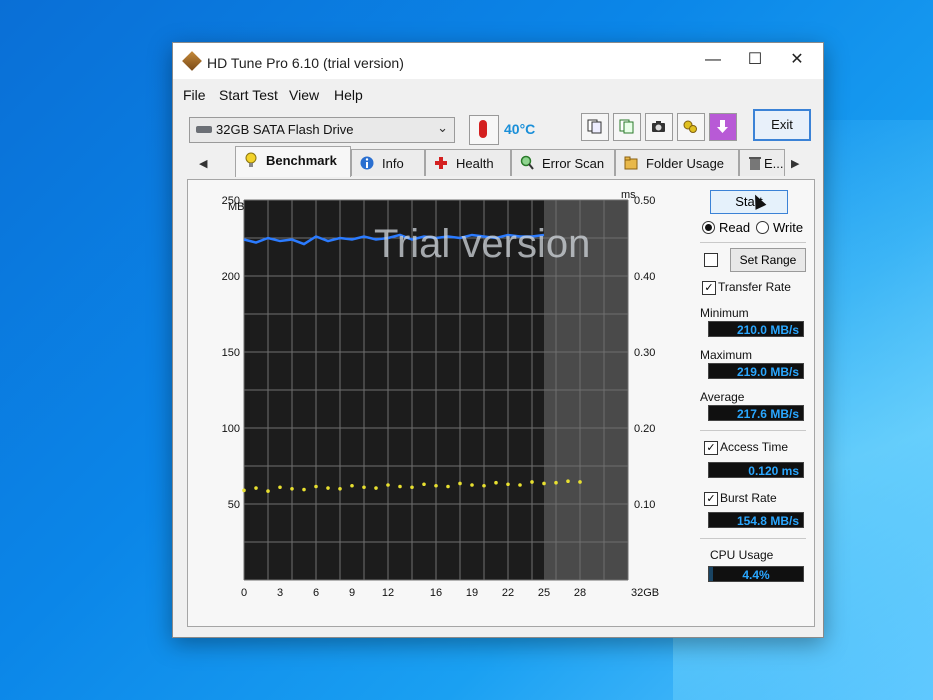 This screenshot has height=700, width=933. Describe the element at coordinates (316, 593) in the screenshot. I see `x-tick-label: 6` at that location.